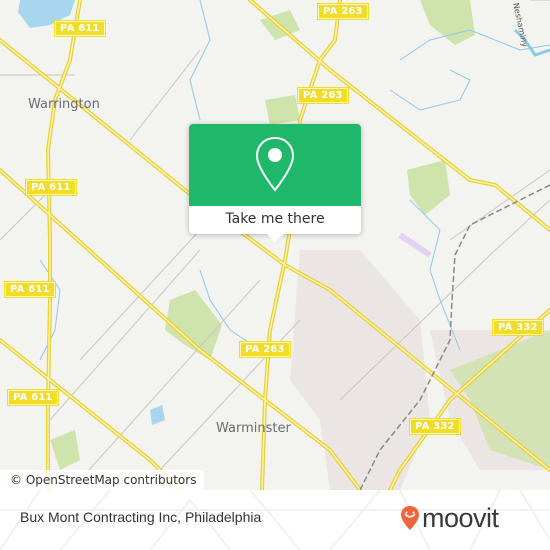 Image resolution: width=550 pixels, height=550 pixels. I want to click on pond, so click(157, 415).